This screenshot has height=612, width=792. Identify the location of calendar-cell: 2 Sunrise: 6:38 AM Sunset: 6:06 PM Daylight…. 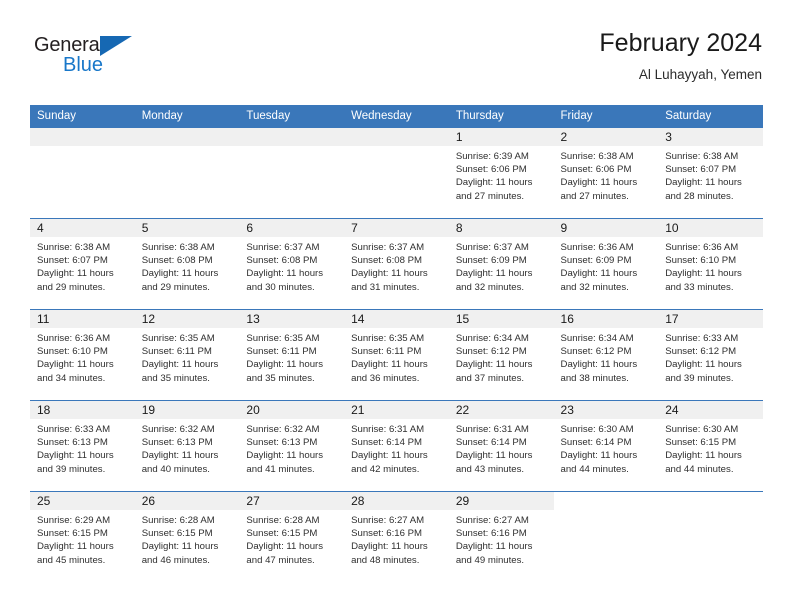
(606, 173).